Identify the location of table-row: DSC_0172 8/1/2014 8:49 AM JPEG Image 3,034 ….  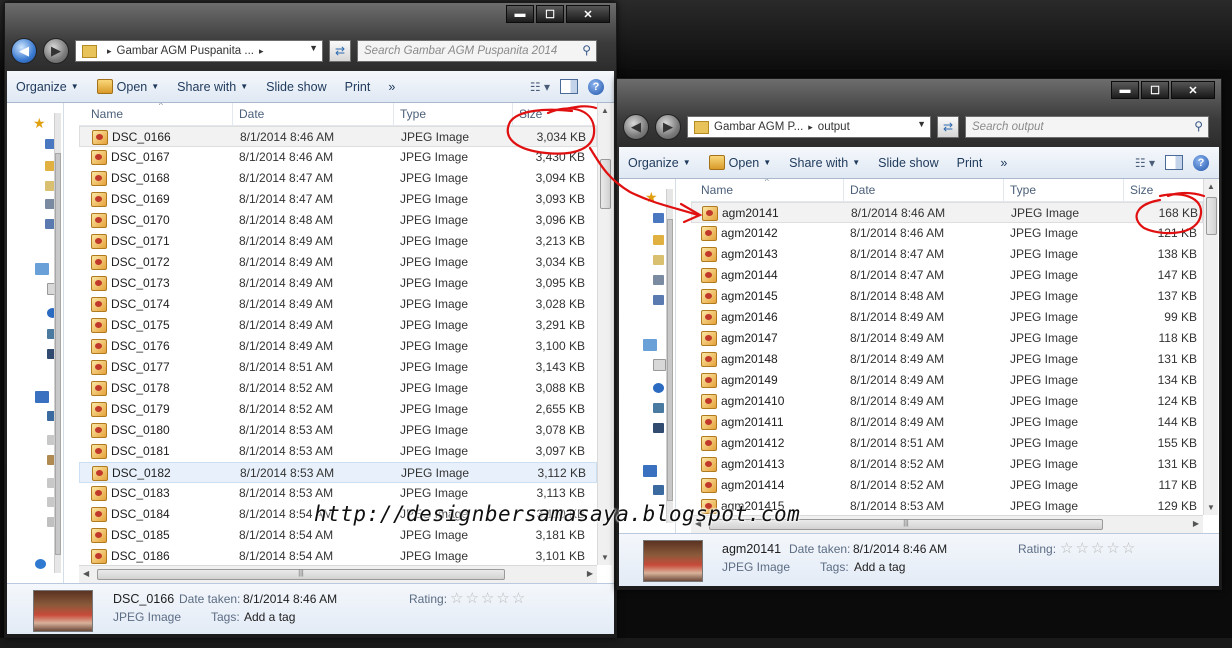
(338, 262).